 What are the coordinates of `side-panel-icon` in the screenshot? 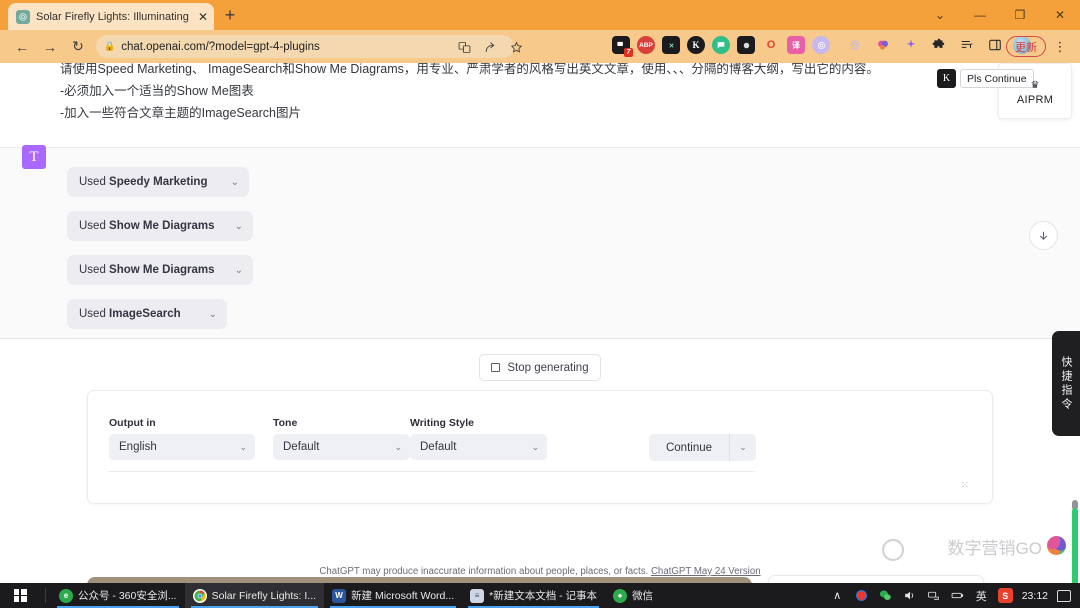 It's located at (994, 44).